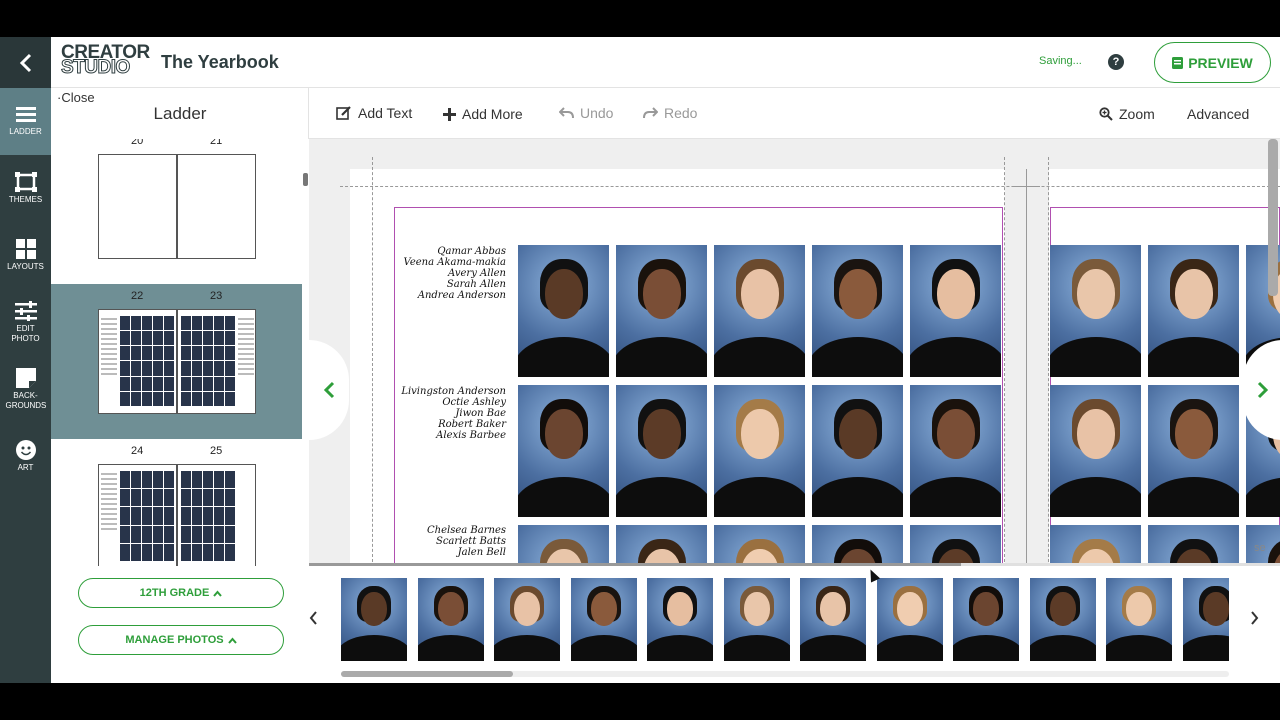 The image size is (1280, 720). What do you see at coordinates (1220, 62) in the screenshot?
I see `preview-label: PREVIEW` at bounding box center [1220, 62].